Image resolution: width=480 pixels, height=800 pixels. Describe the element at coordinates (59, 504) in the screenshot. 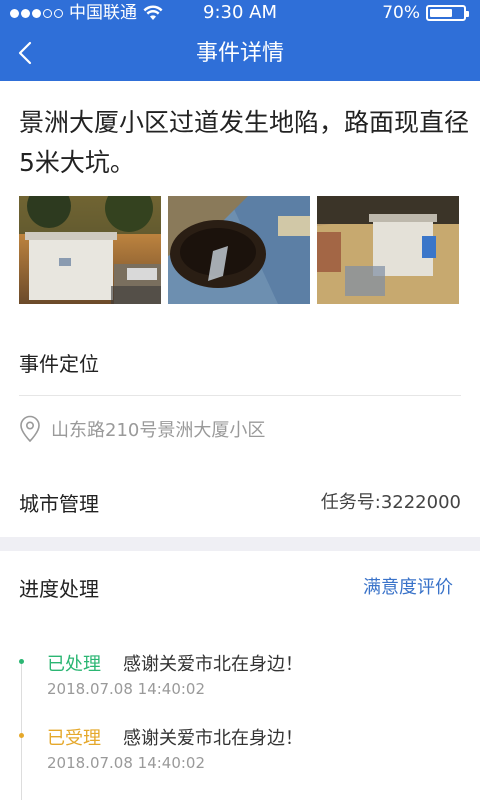

I see `category-label: 城市管理` at that location.